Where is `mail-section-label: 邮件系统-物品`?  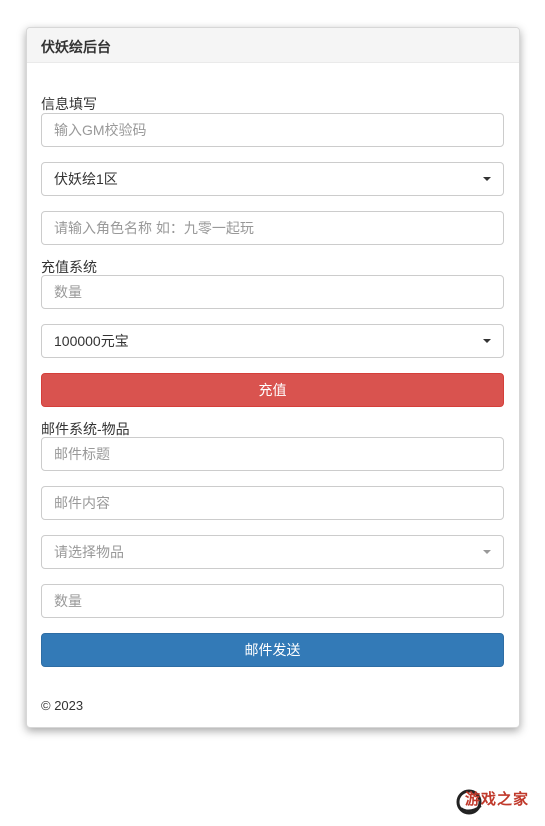 mail-section-label: 邮件系统-物品 is located at coordinates (85, 429).